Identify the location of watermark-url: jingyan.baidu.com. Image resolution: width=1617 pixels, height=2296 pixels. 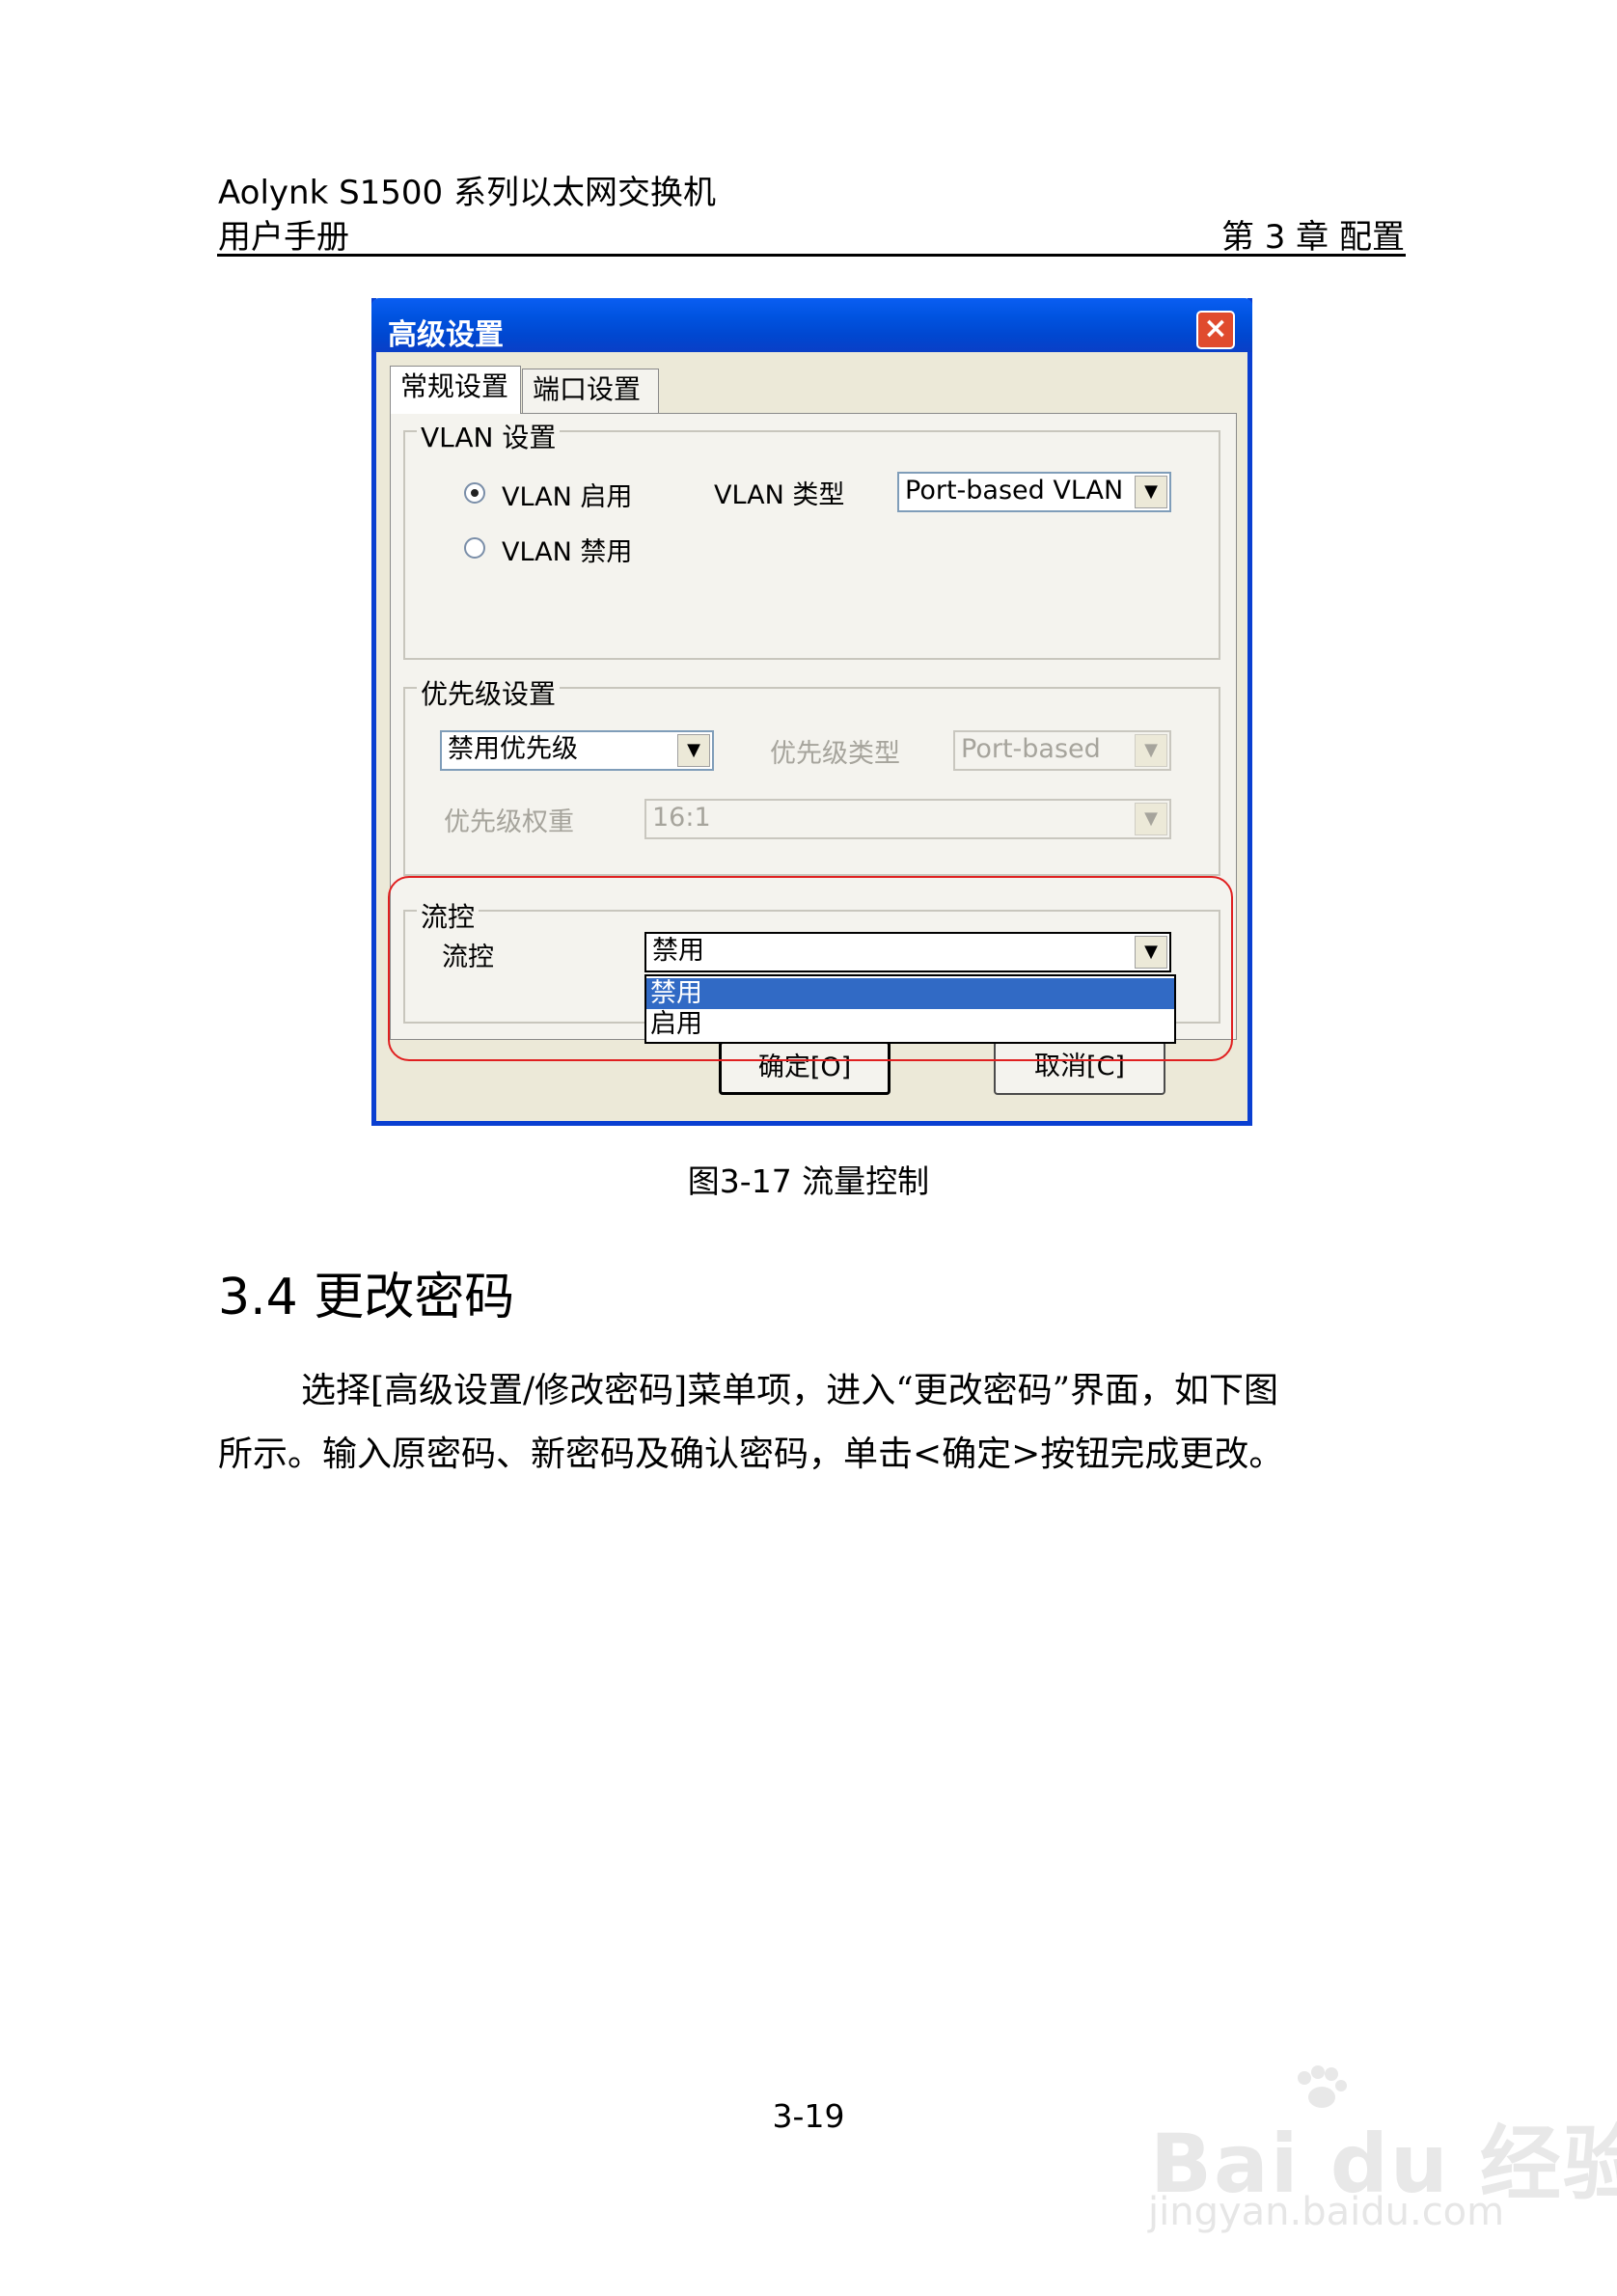
(1327, 2212).